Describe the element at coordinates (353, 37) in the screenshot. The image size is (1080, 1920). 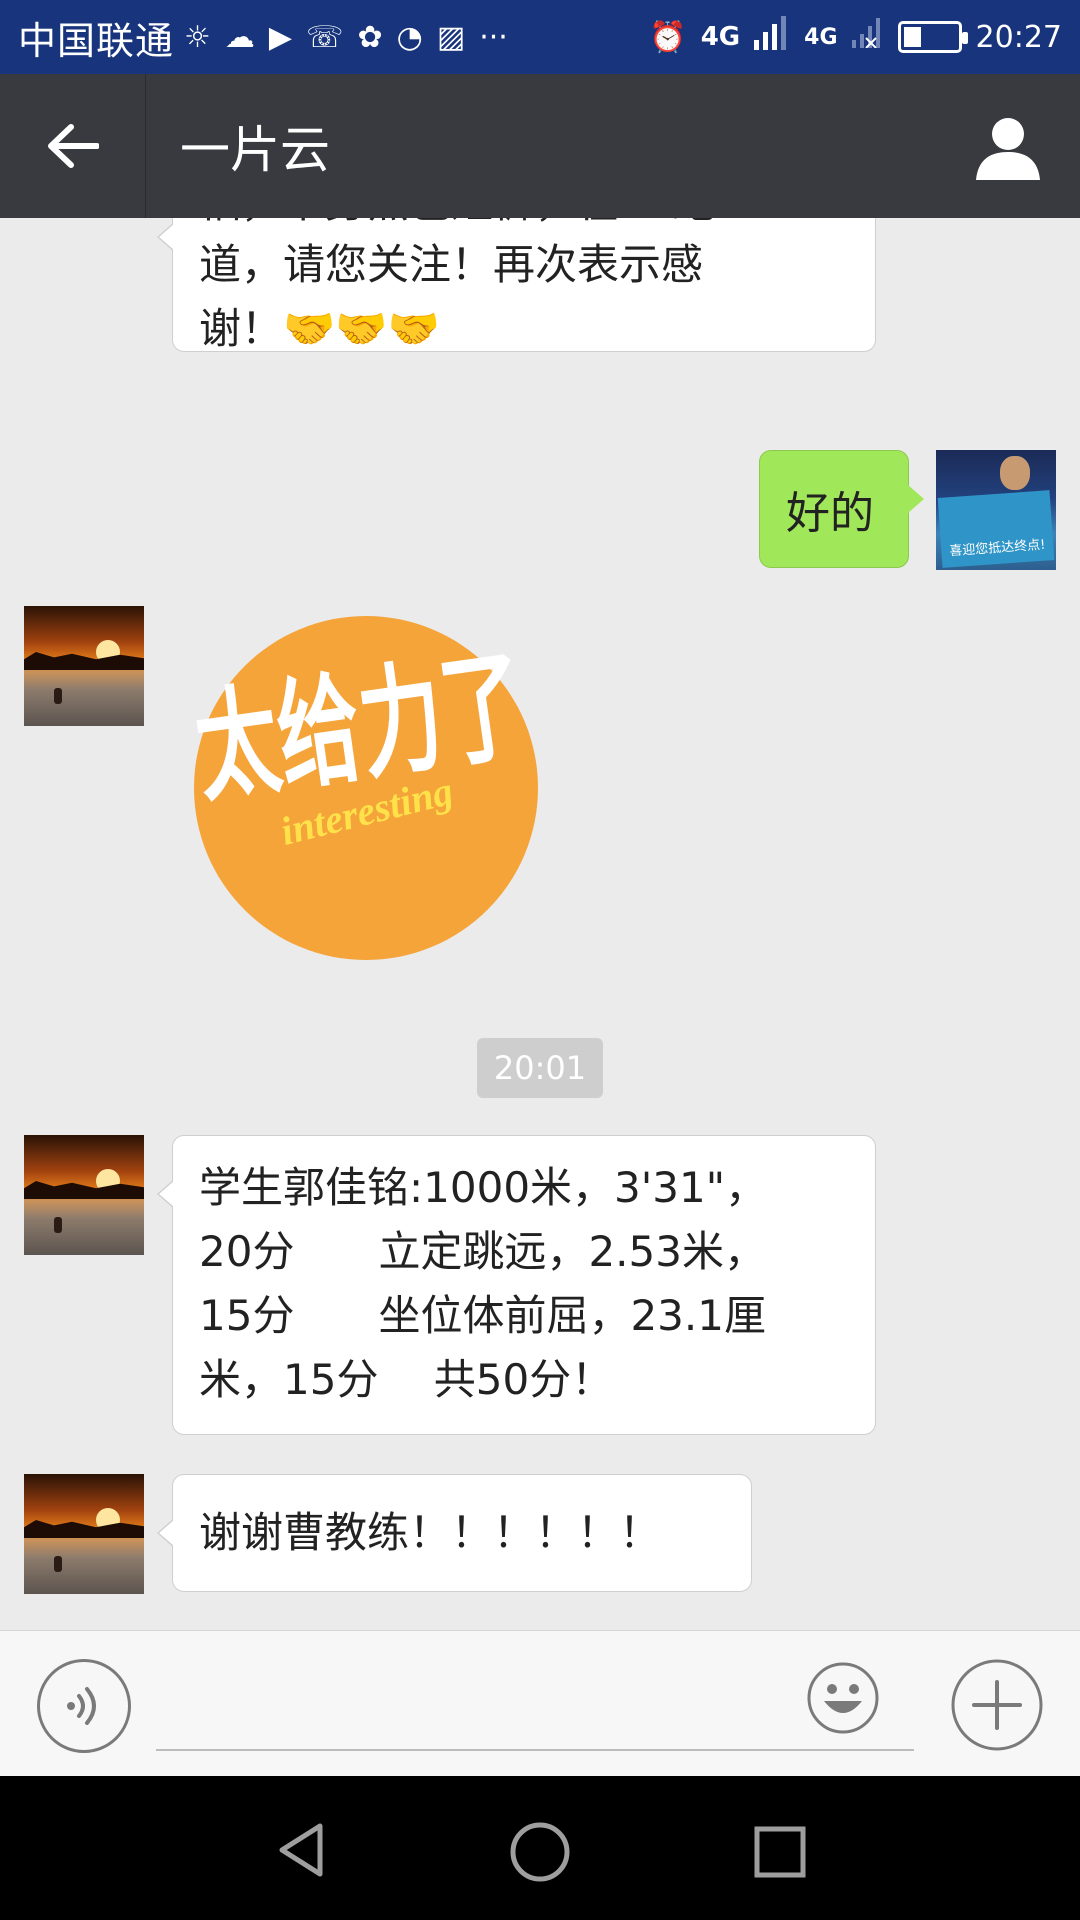
I see `notification-icons: ☼ ☁ ▶ ☏ ✿ ◔ ▨ ···` at that location.